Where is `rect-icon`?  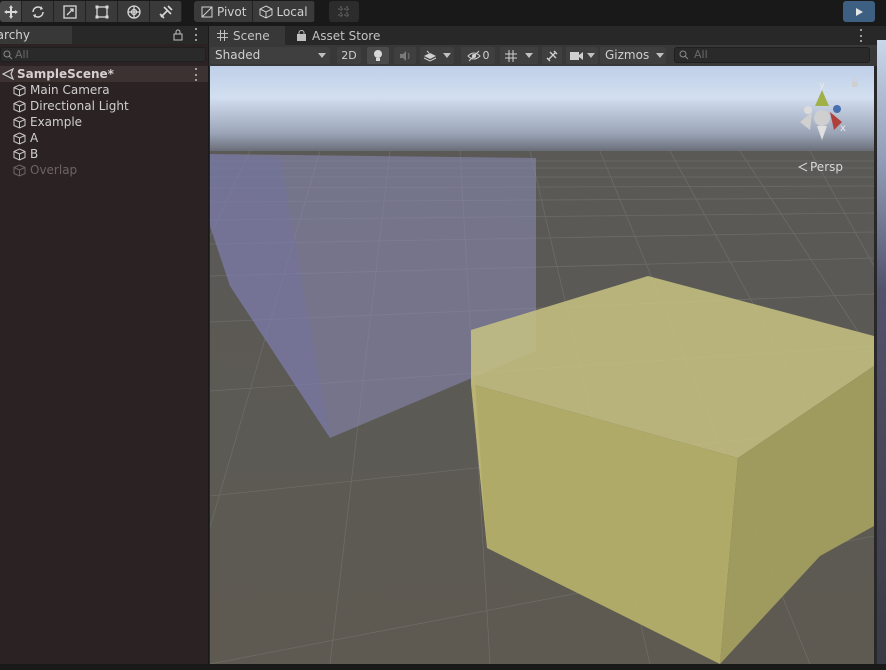 rect-icon is located at coordinates (101, 11).